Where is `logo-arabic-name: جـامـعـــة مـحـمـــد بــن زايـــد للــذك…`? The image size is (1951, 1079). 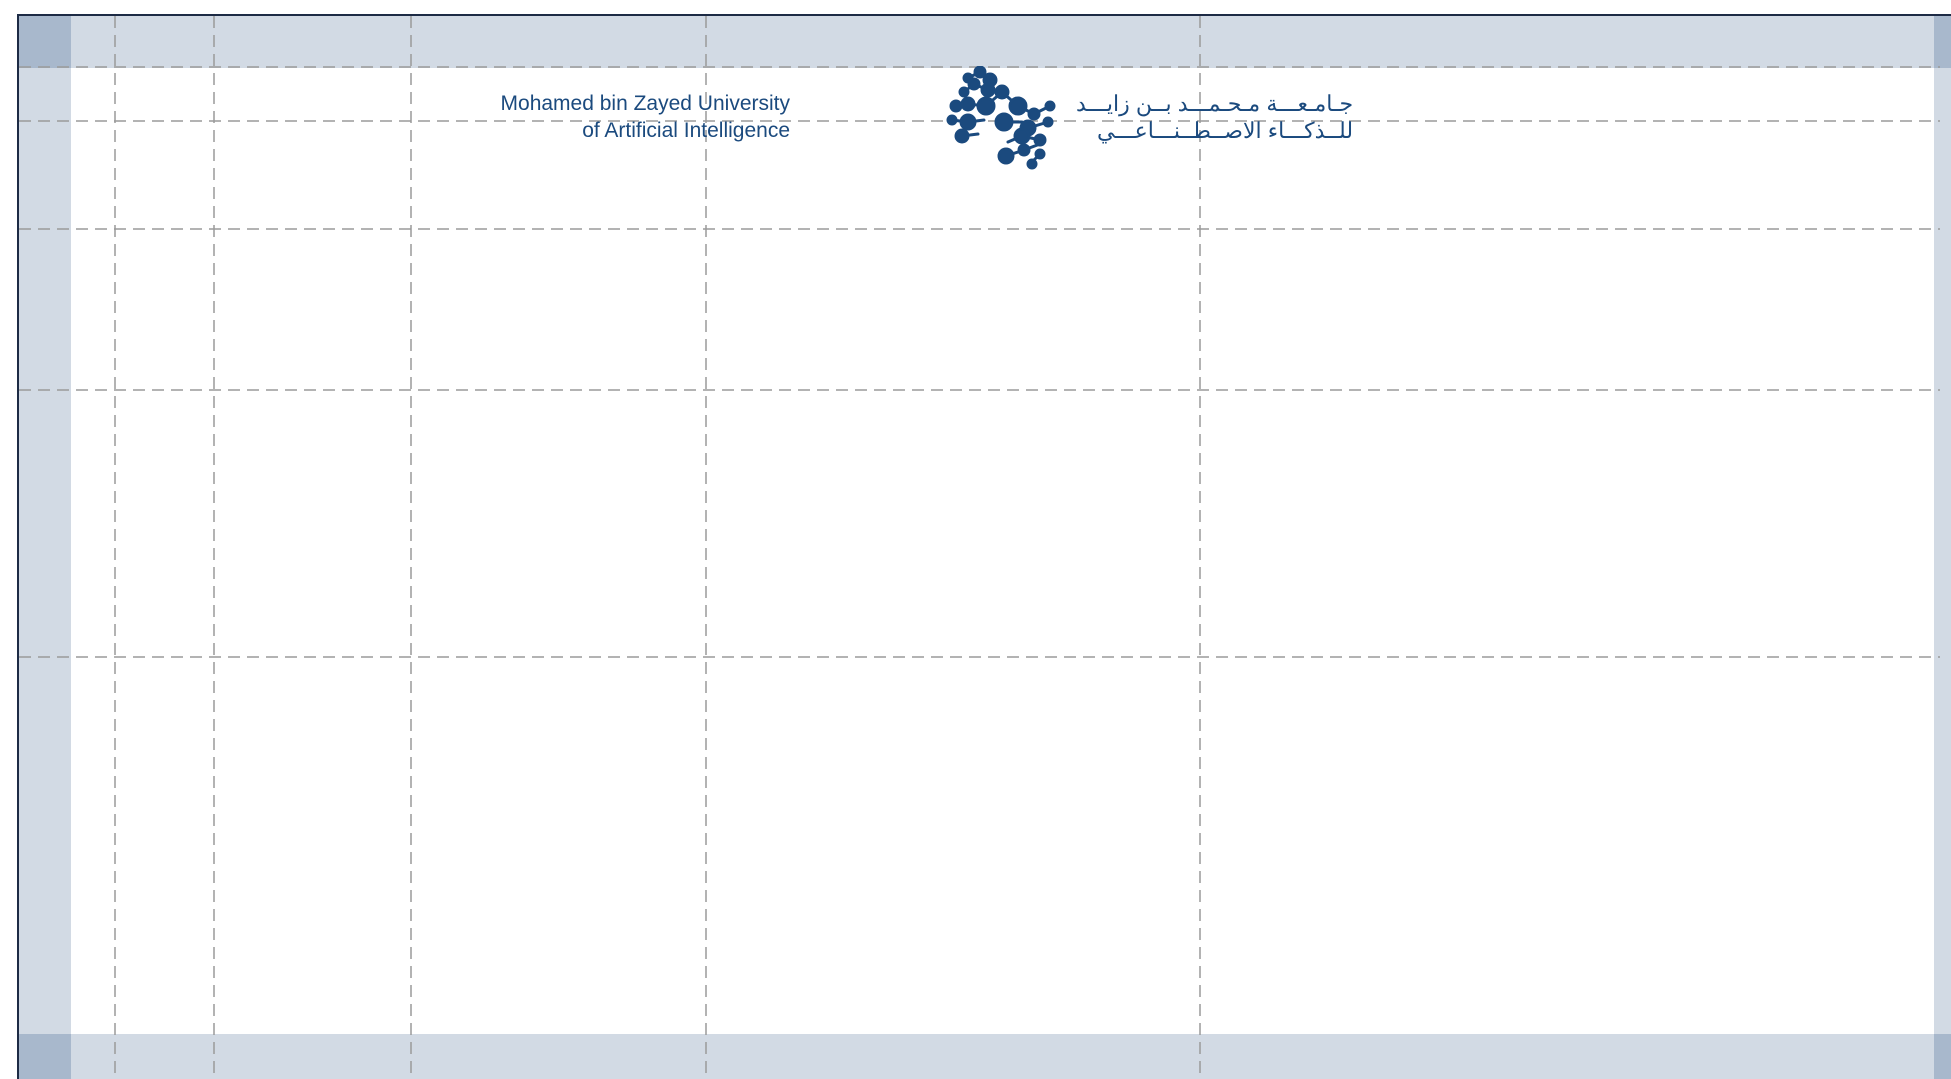
logo-arabic-name: جـامـعـــة مـحـمـــد بــن زايـــد للــذك… is located at coordinates (1214, 117).